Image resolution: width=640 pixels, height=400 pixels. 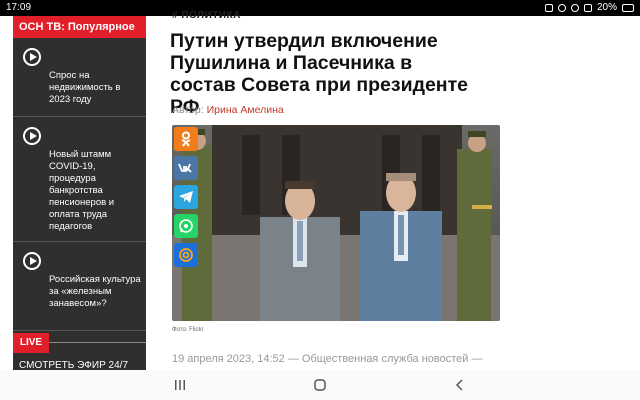 What do you see at coordinates (561, 8) in the screenshot?
I see `mute-icon` at bounding box center [561, 8].